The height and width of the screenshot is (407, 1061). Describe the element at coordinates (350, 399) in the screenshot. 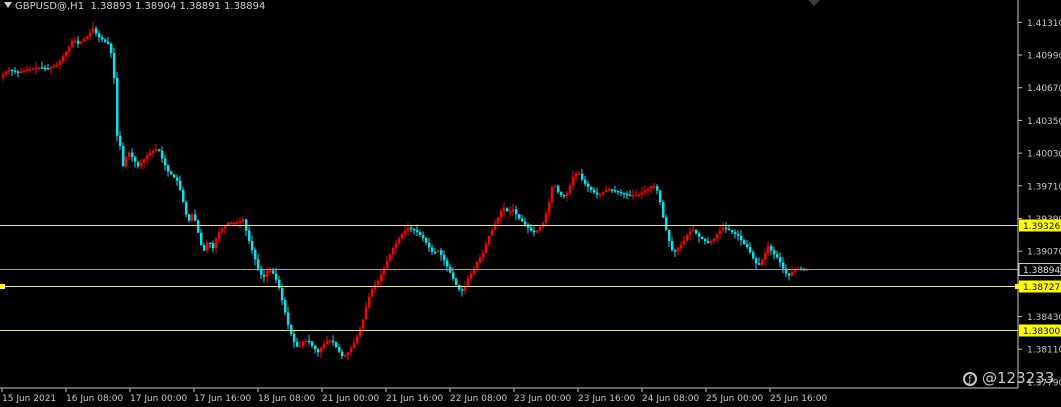

I see `time-tick-label: 21 Jun 00:00` at that location.